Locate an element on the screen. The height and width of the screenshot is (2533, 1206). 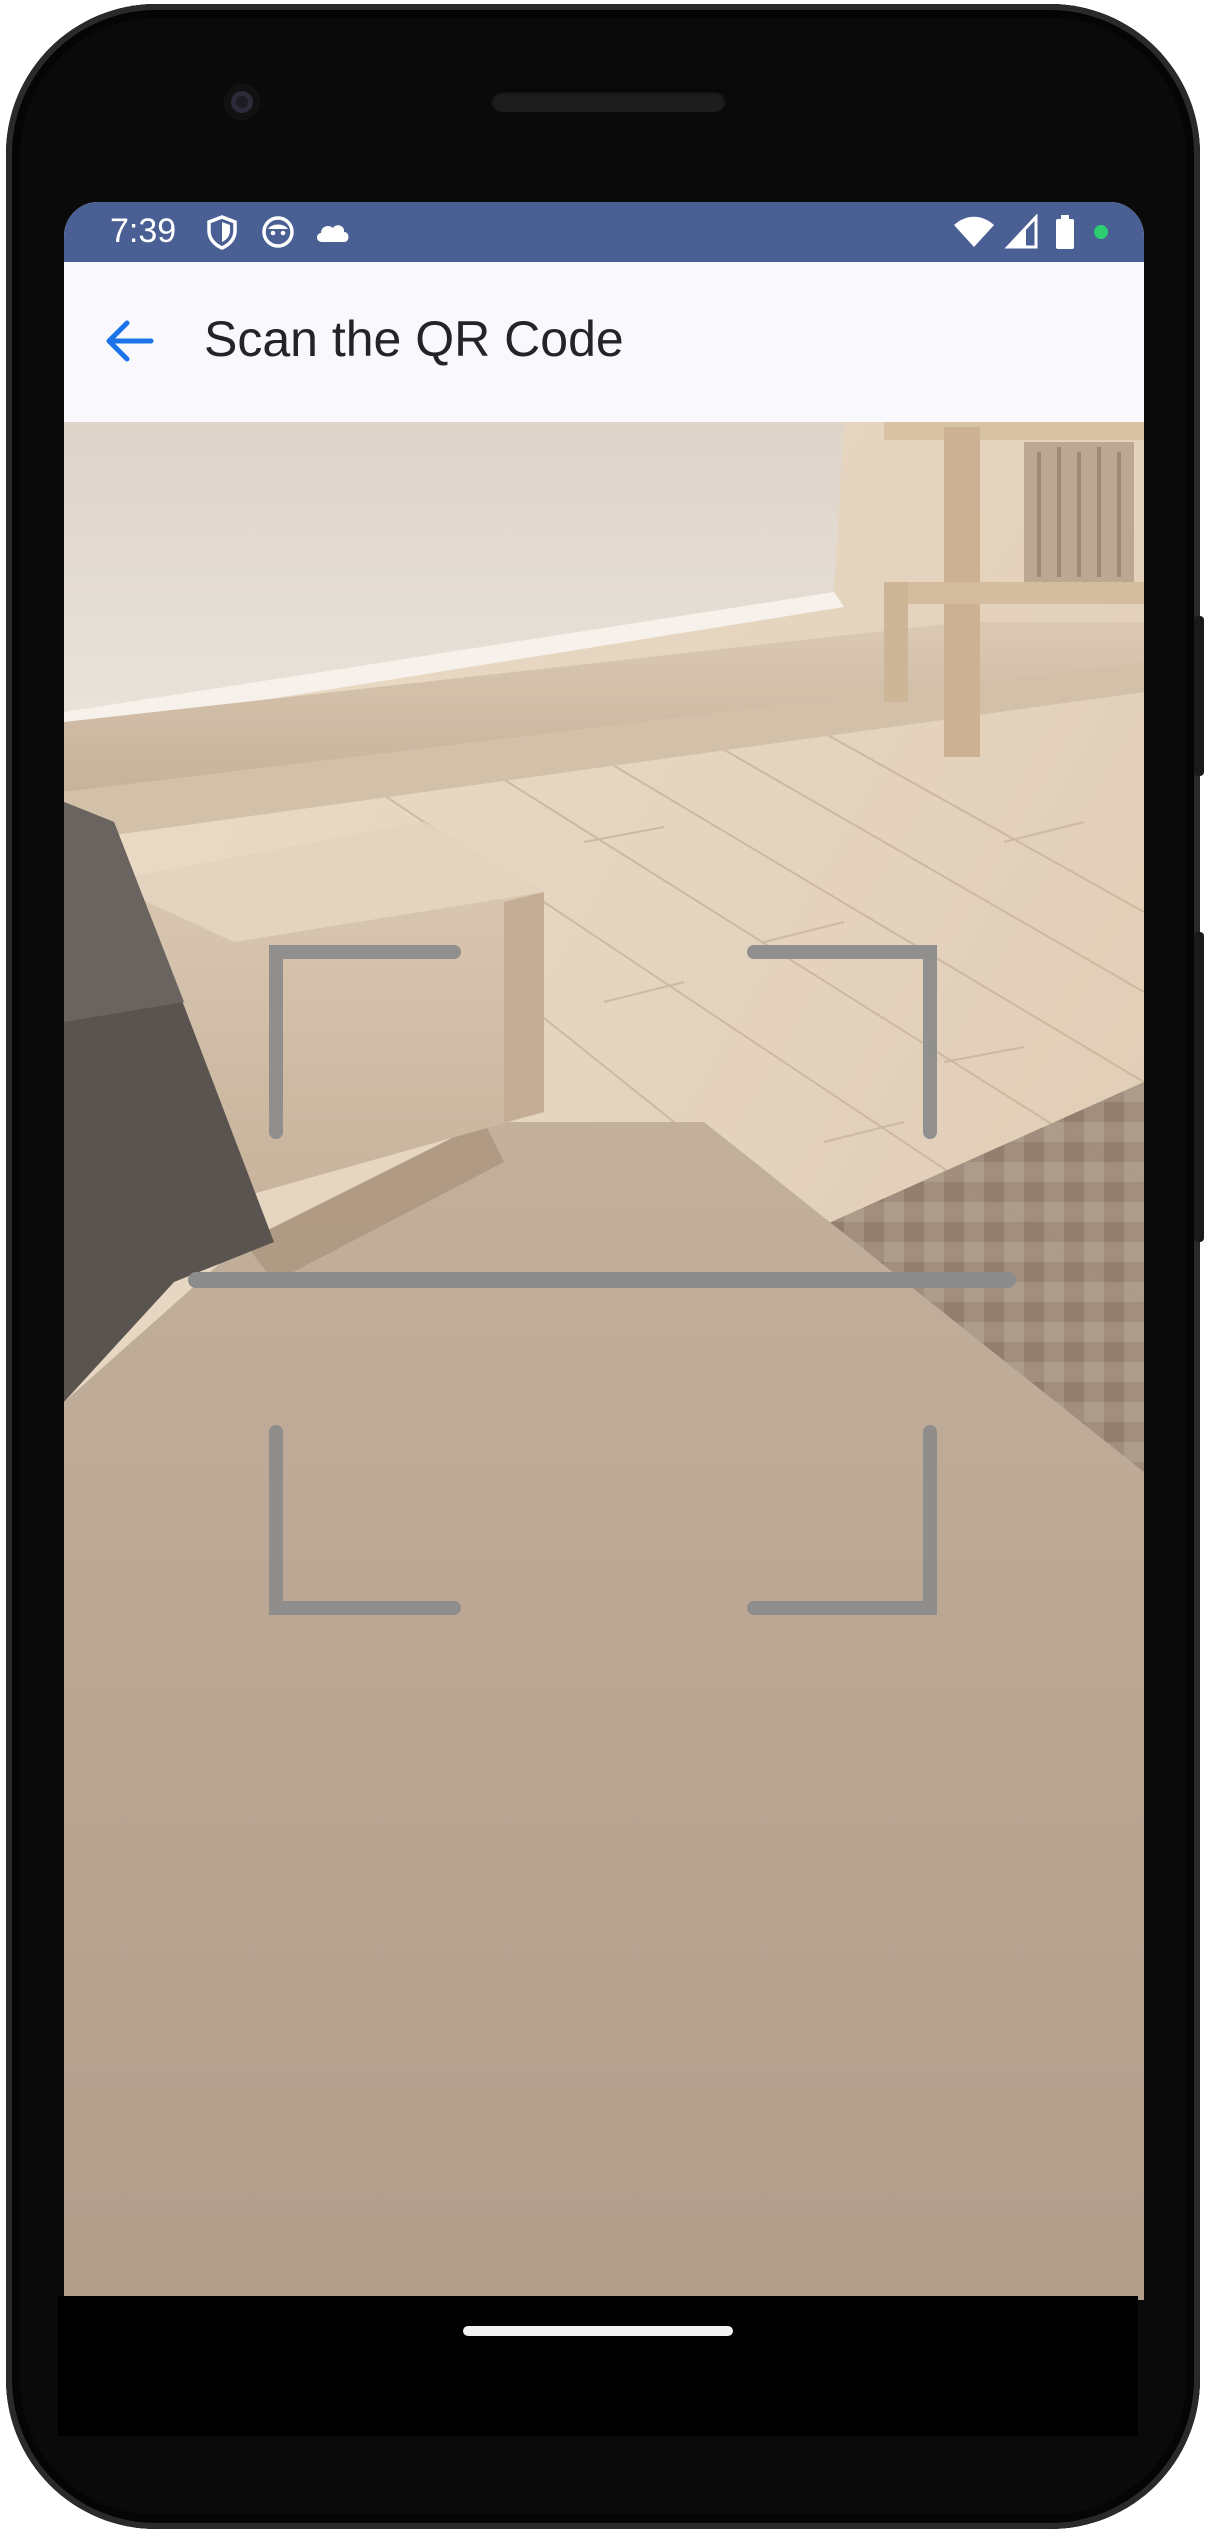
status-bar: 7:39 is located at coordinates (604, 232).